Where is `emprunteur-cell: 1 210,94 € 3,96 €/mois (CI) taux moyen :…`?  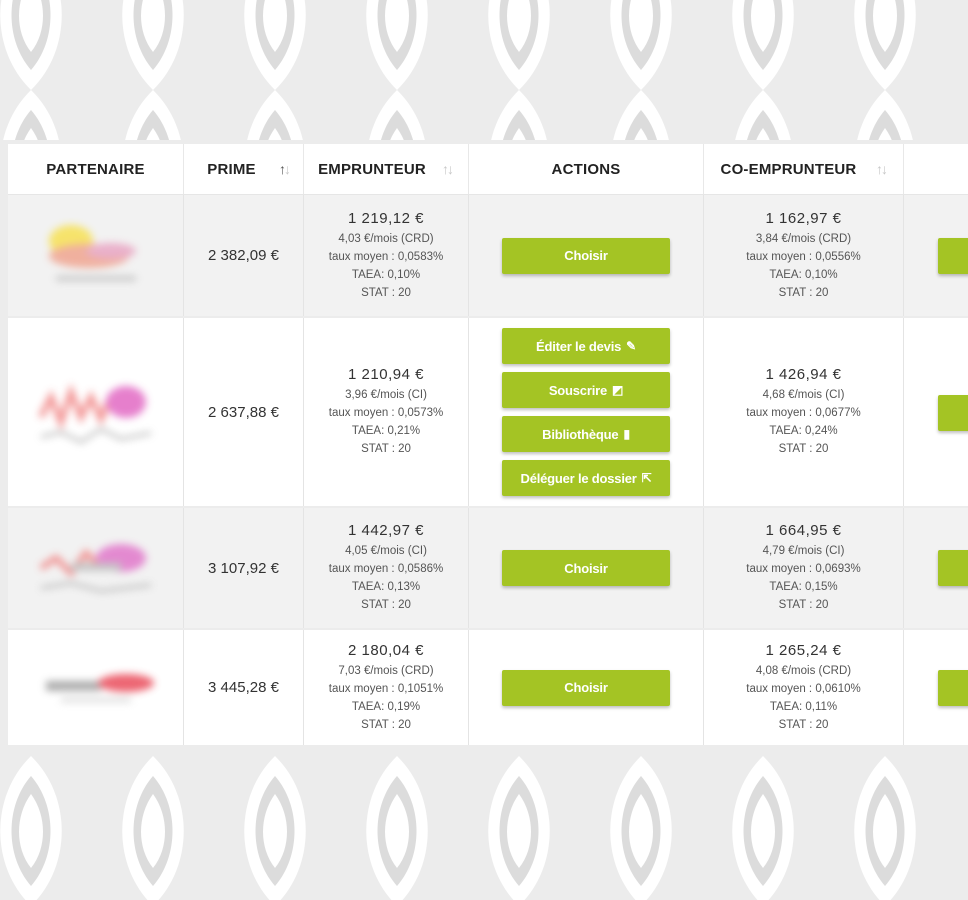
emprunteur-cell: 1 210,94 € 3,96 €/mois (CI) taux moyen :… is located at coordinates (386, 412).